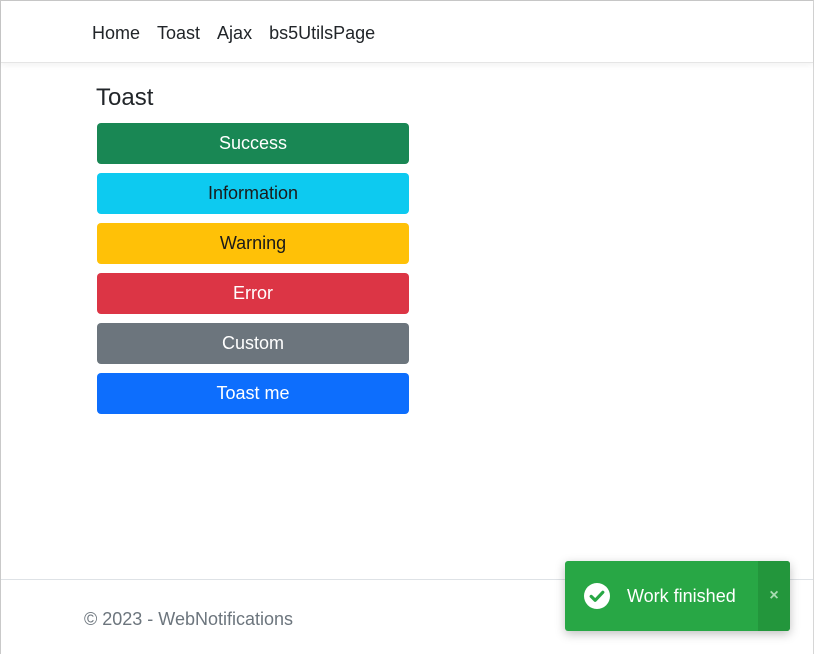  What do you see at coordinates (681, 596) in the screenshot?
I see `toast-message: Work finished` at bounding box center [681, 596].